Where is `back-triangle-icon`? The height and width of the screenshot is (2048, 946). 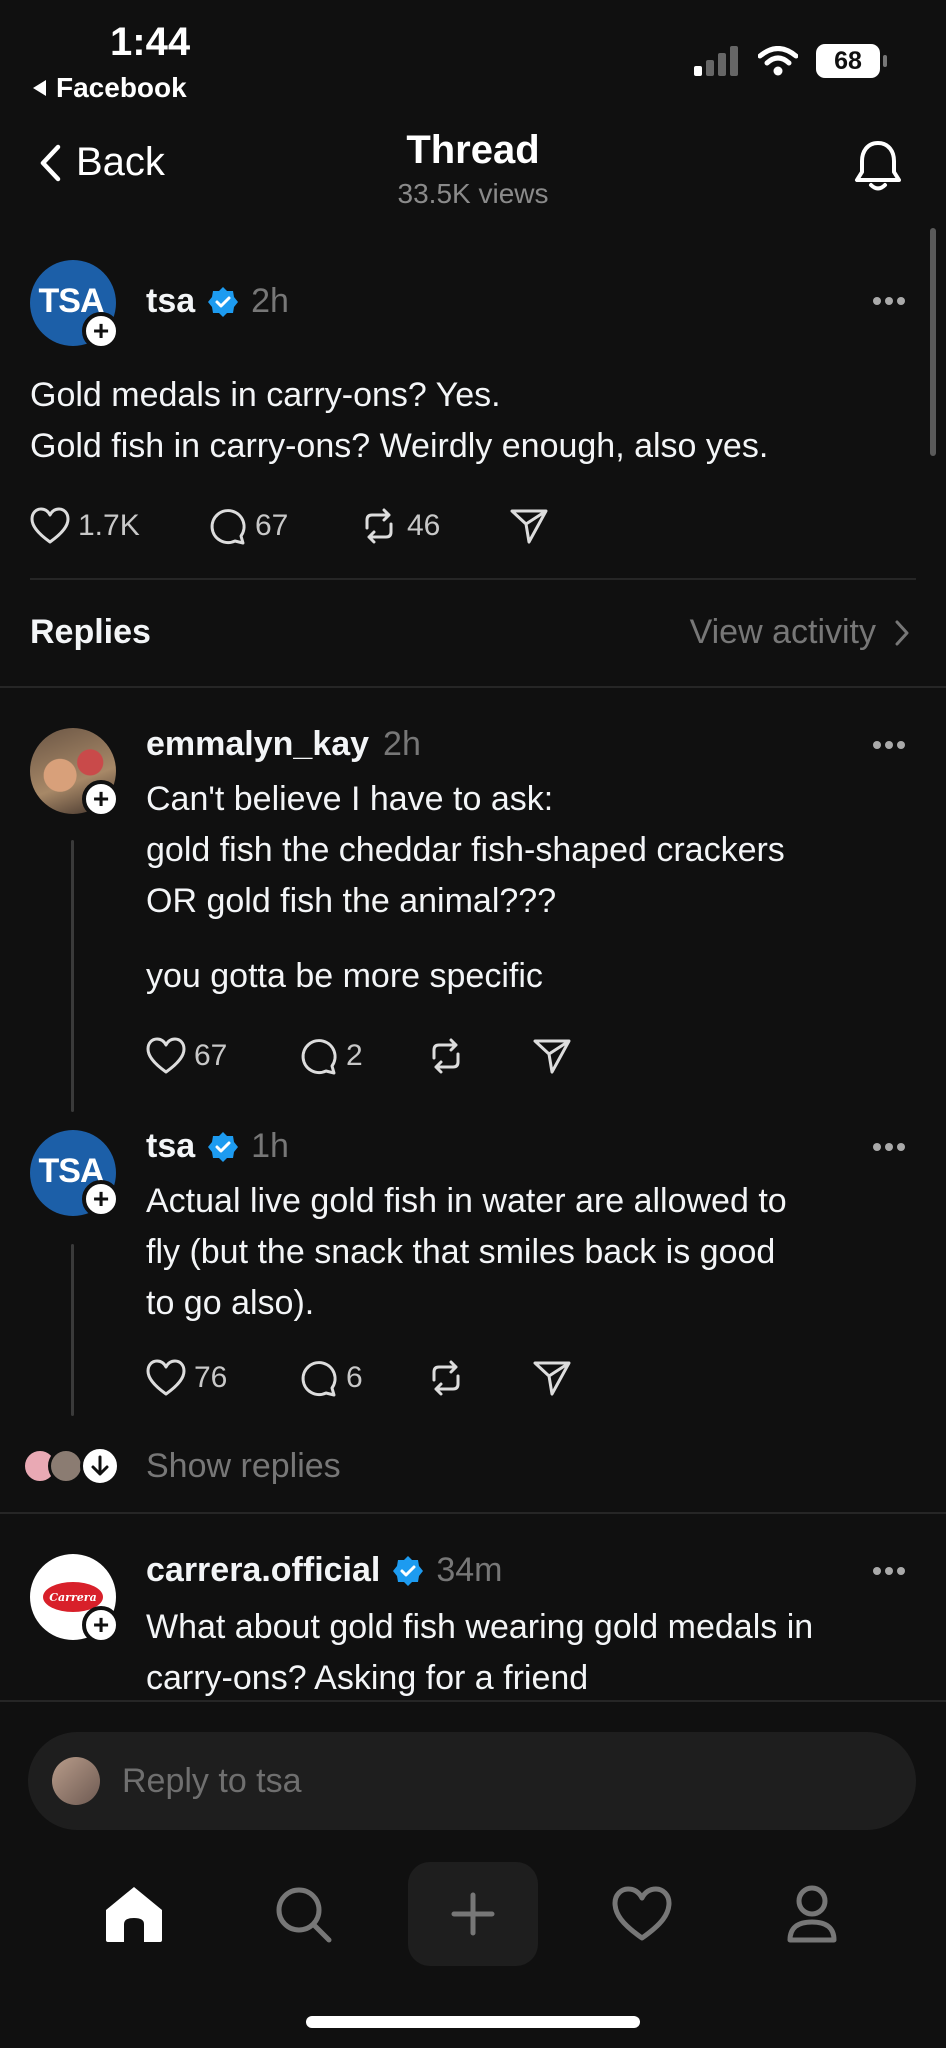 back-triangle-icon is located at coordinates (39, 88).